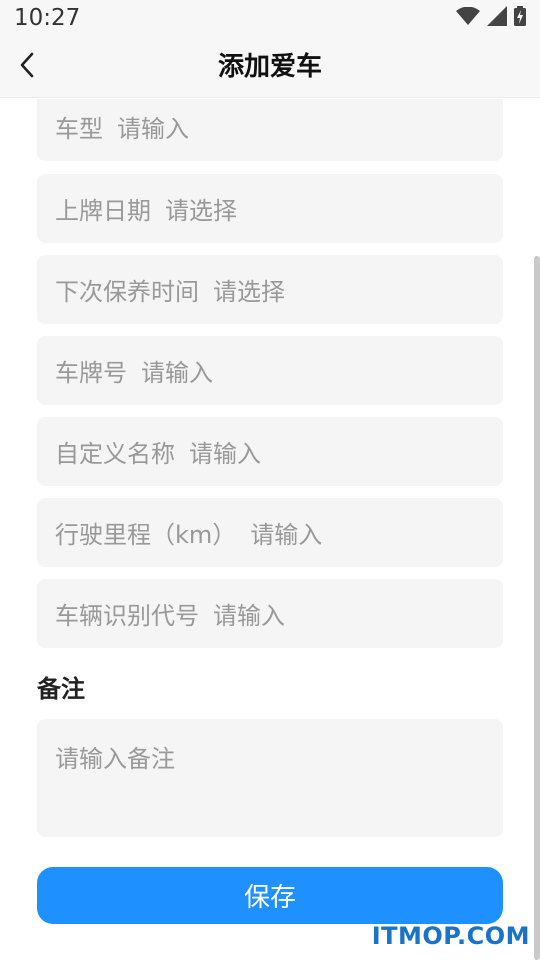 Image resolution: width=540 pixels, height=960 pixels. What do you see at coordinates (127, 292) in the screenshot?
I see `field-label: 下次保养时间` at bounding box center [127, 292].